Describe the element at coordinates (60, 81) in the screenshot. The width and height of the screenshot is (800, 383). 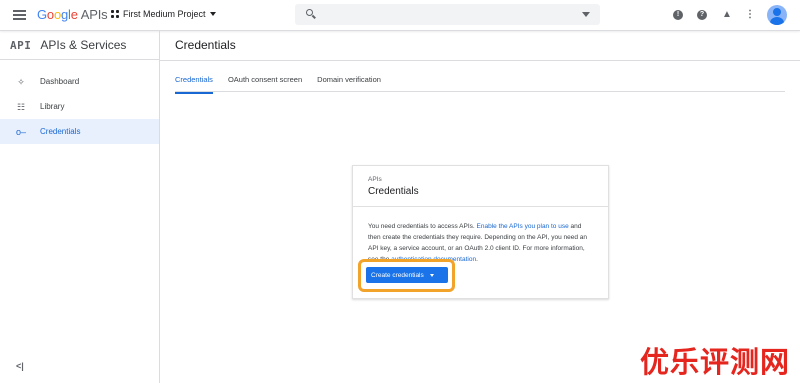
I see `sidebar-item-label: Dashboard` at that location.